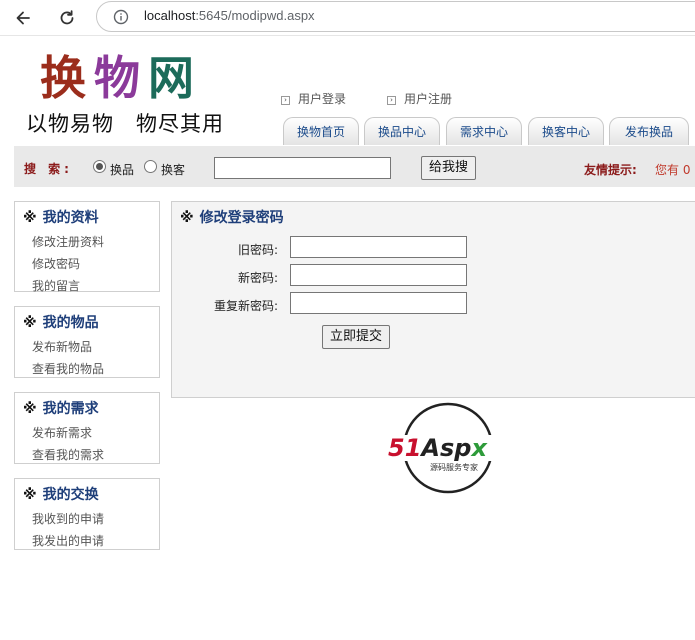 The height and width of the screenshot is (640, 695). Describe the element at coordinates (121, 18) in the screenshot. I see `site-info-icon` at that location.